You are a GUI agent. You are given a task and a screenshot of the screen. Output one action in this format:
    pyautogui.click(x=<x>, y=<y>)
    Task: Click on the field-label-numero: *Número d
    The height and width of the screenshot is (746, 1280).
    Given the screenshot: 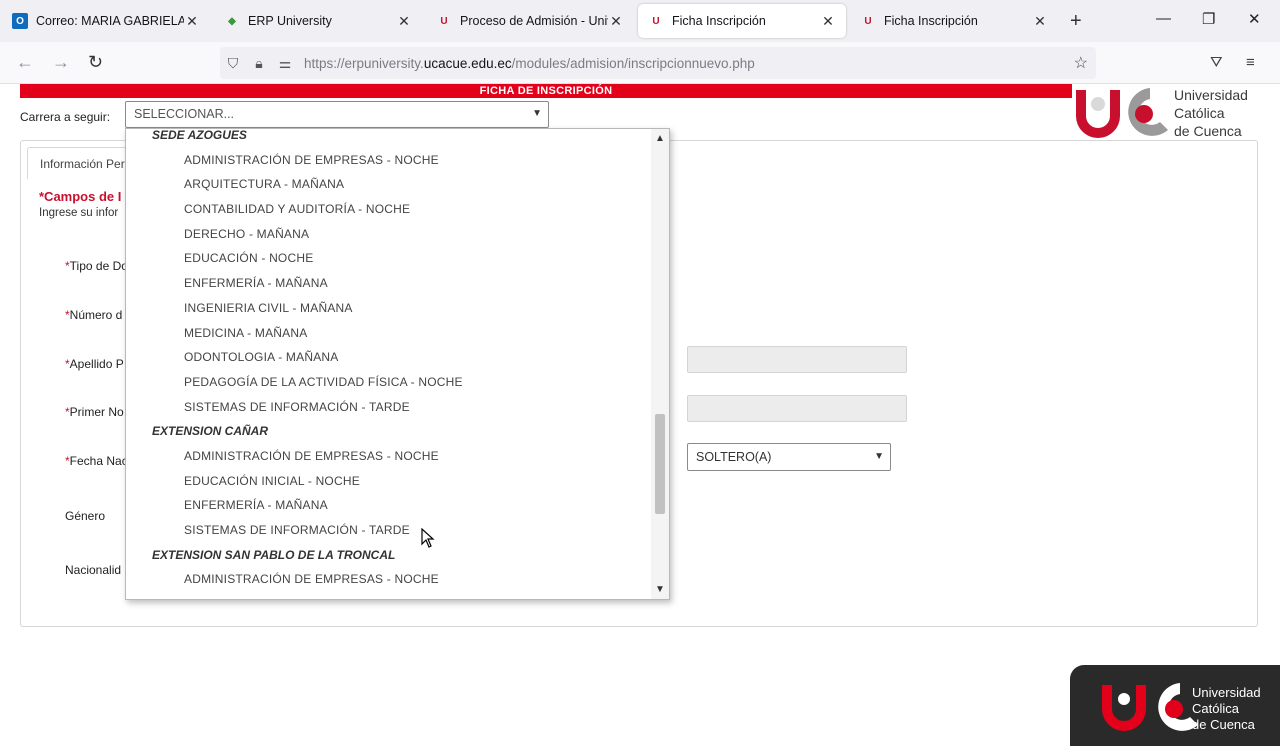 What is the action you would take?
    pyautogui.click(x=93, y=315)
    